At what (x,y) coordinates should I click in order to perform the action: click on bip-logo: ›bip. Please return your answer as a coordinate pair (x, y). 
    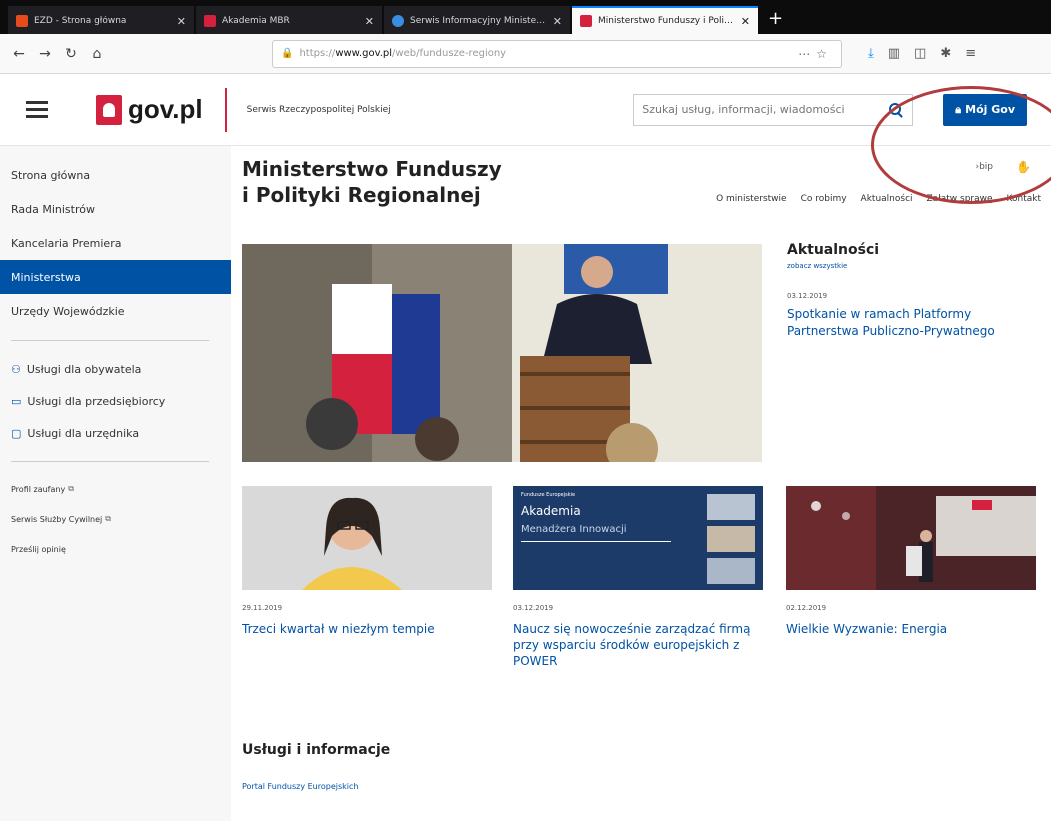
    Looking at the image, I should click on (984, 167).